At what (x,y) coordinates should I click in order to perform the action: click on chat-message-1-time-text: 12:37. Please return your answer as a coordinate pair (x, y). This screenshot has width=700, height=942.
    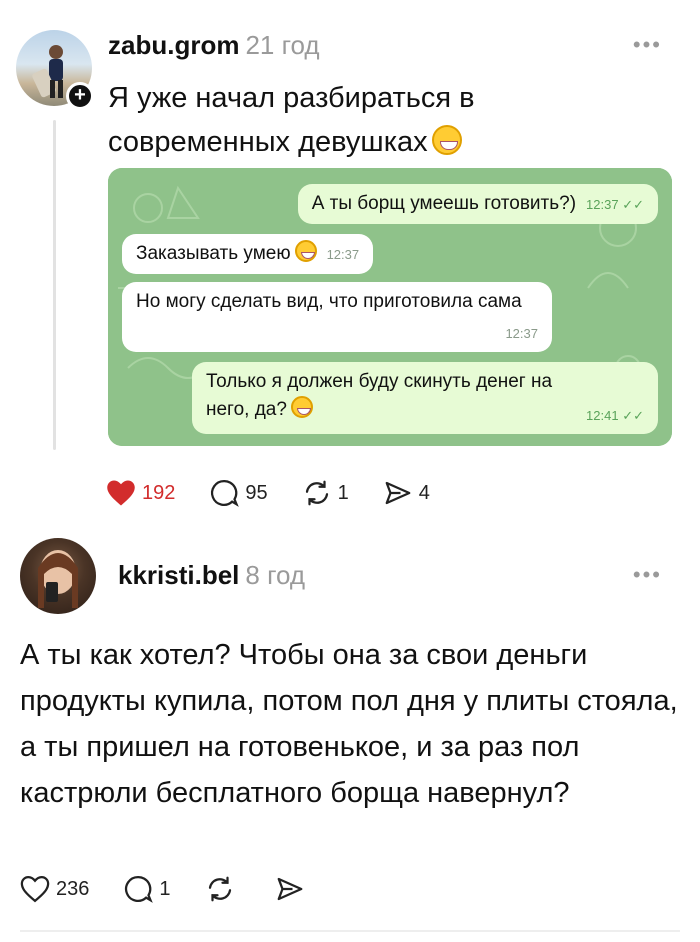
    Looking at the image, I should click on (602, 204).